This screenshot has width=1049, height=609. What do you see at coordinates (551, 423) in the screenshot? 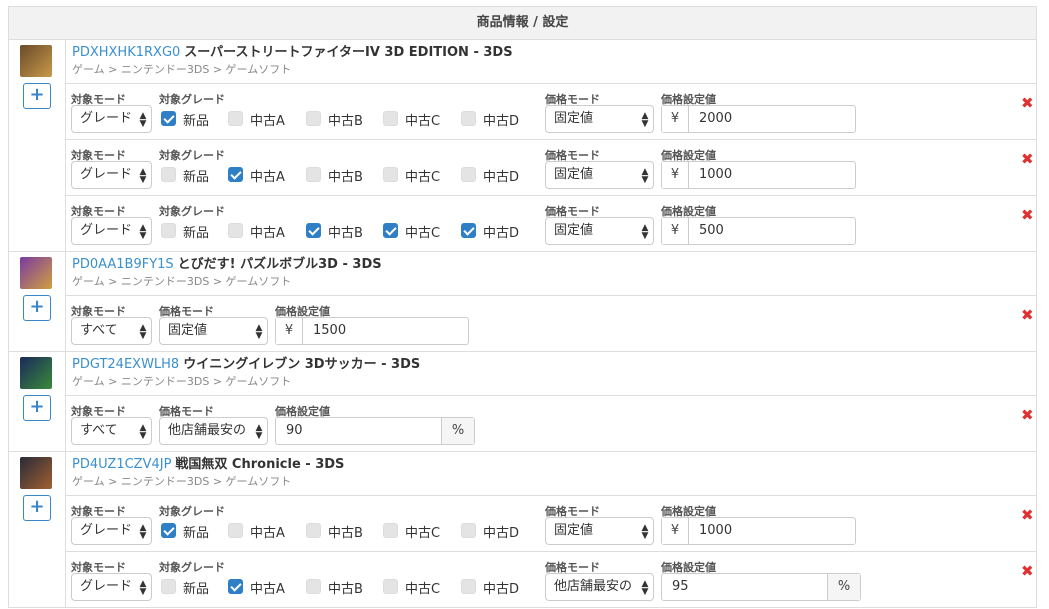
I see `price-rule-row: 対象モード すべて ▲ ▼ 価格モード 他店舗最安の ▲ ▼ 価格設定値 90% ✖` at bounding box center [551, 423].